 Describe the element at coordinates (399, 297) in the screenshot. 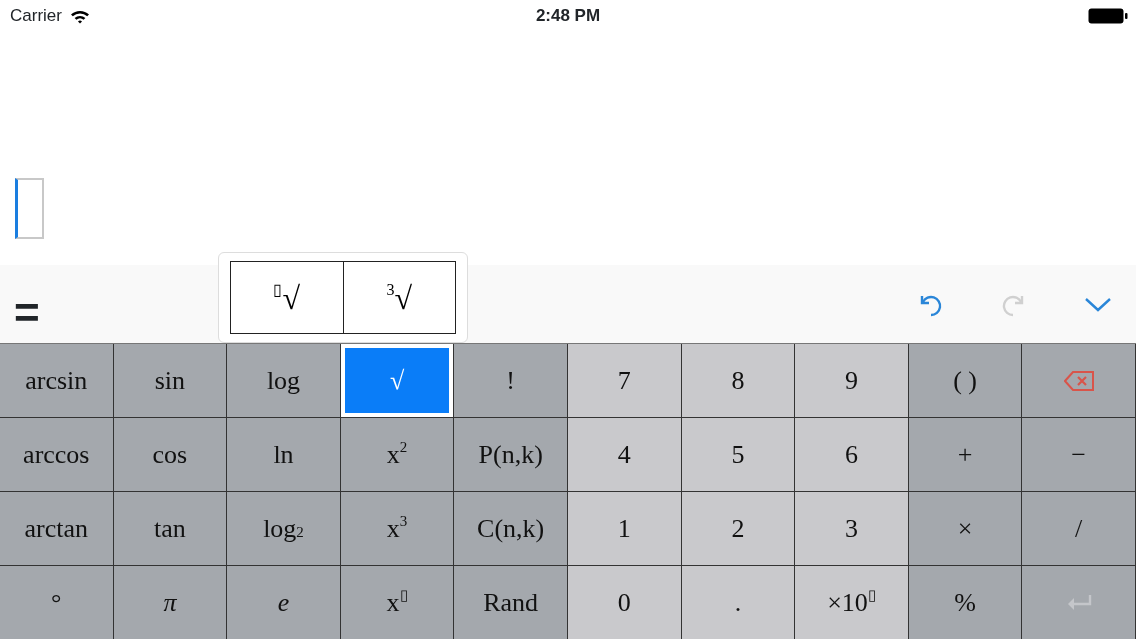

I see `root-option: $^{3}$√` at that location.